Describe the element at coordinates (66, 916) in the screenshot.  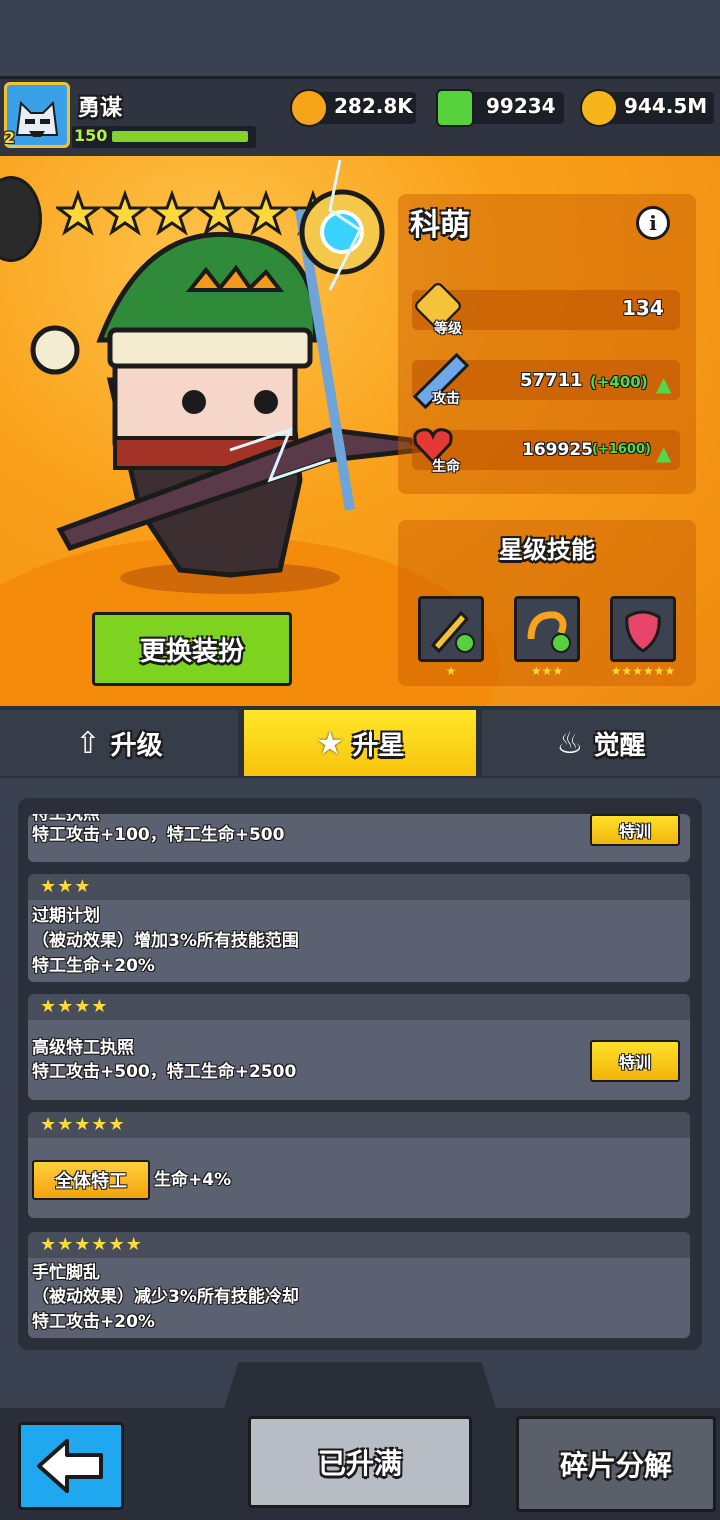
I see `card-1-title: 过期计划` at that location.